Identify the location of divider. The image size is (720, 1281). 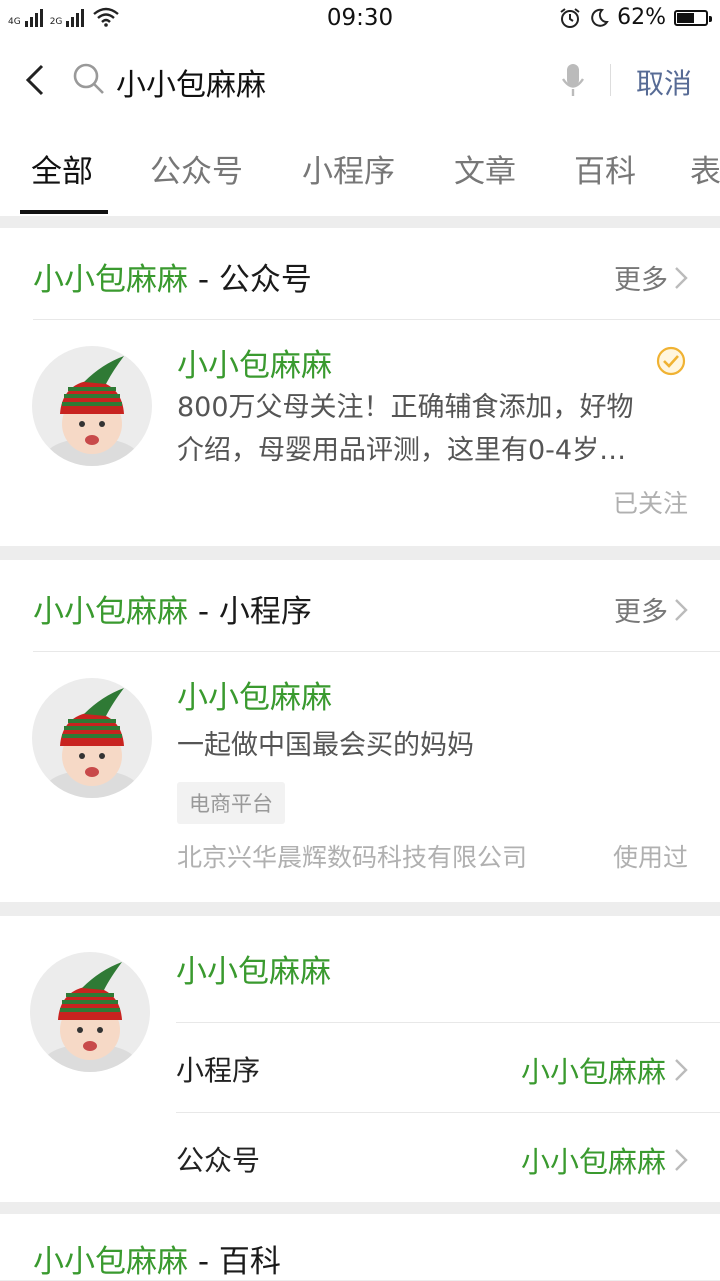
(610, 80).